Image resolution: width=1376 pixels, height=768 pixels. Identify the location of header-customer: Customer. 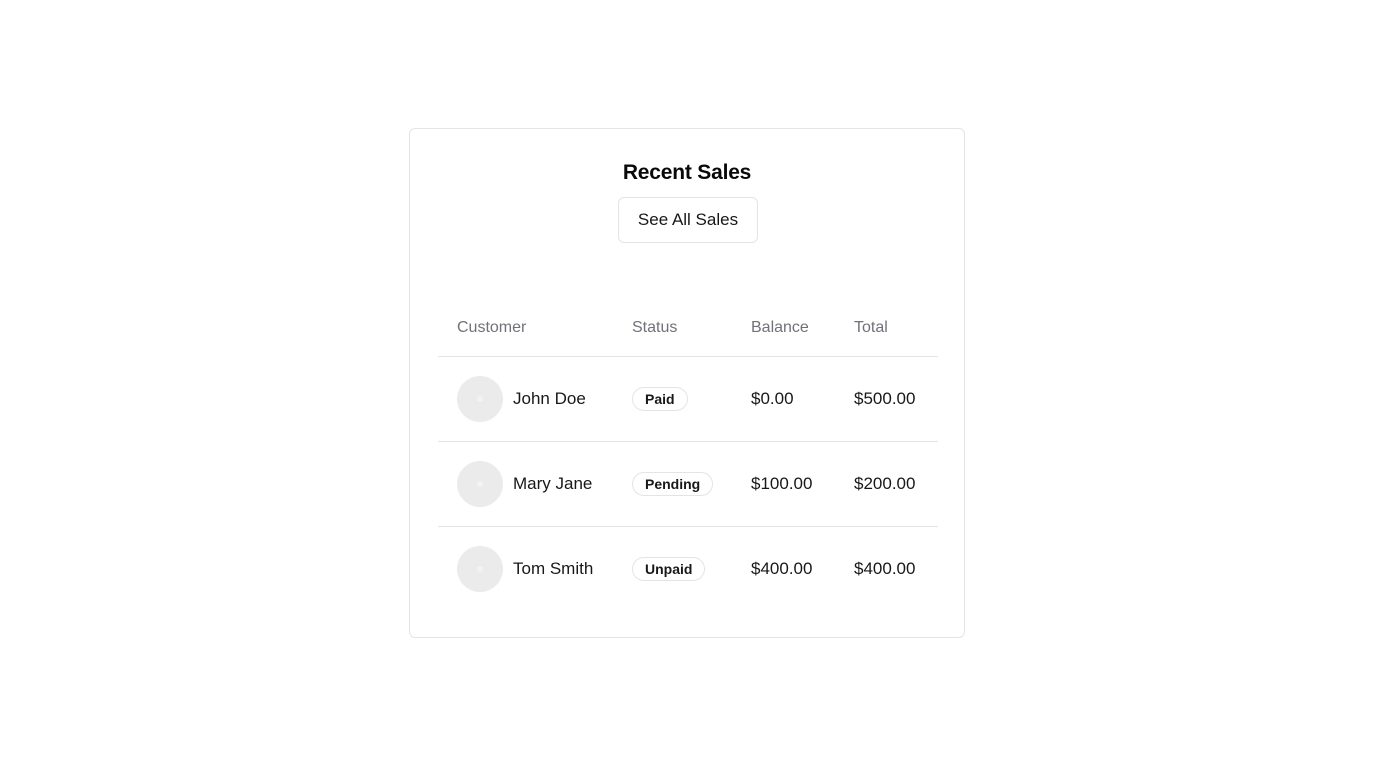
(492, 327).